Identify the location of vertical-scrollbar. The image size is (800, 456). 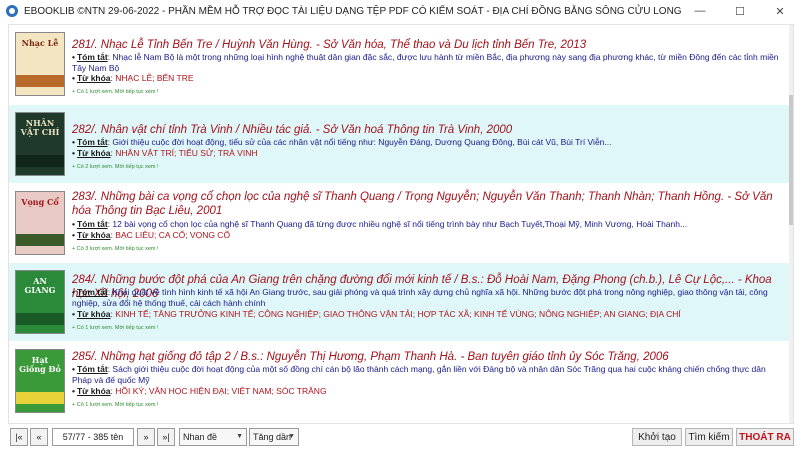
(791, 224).